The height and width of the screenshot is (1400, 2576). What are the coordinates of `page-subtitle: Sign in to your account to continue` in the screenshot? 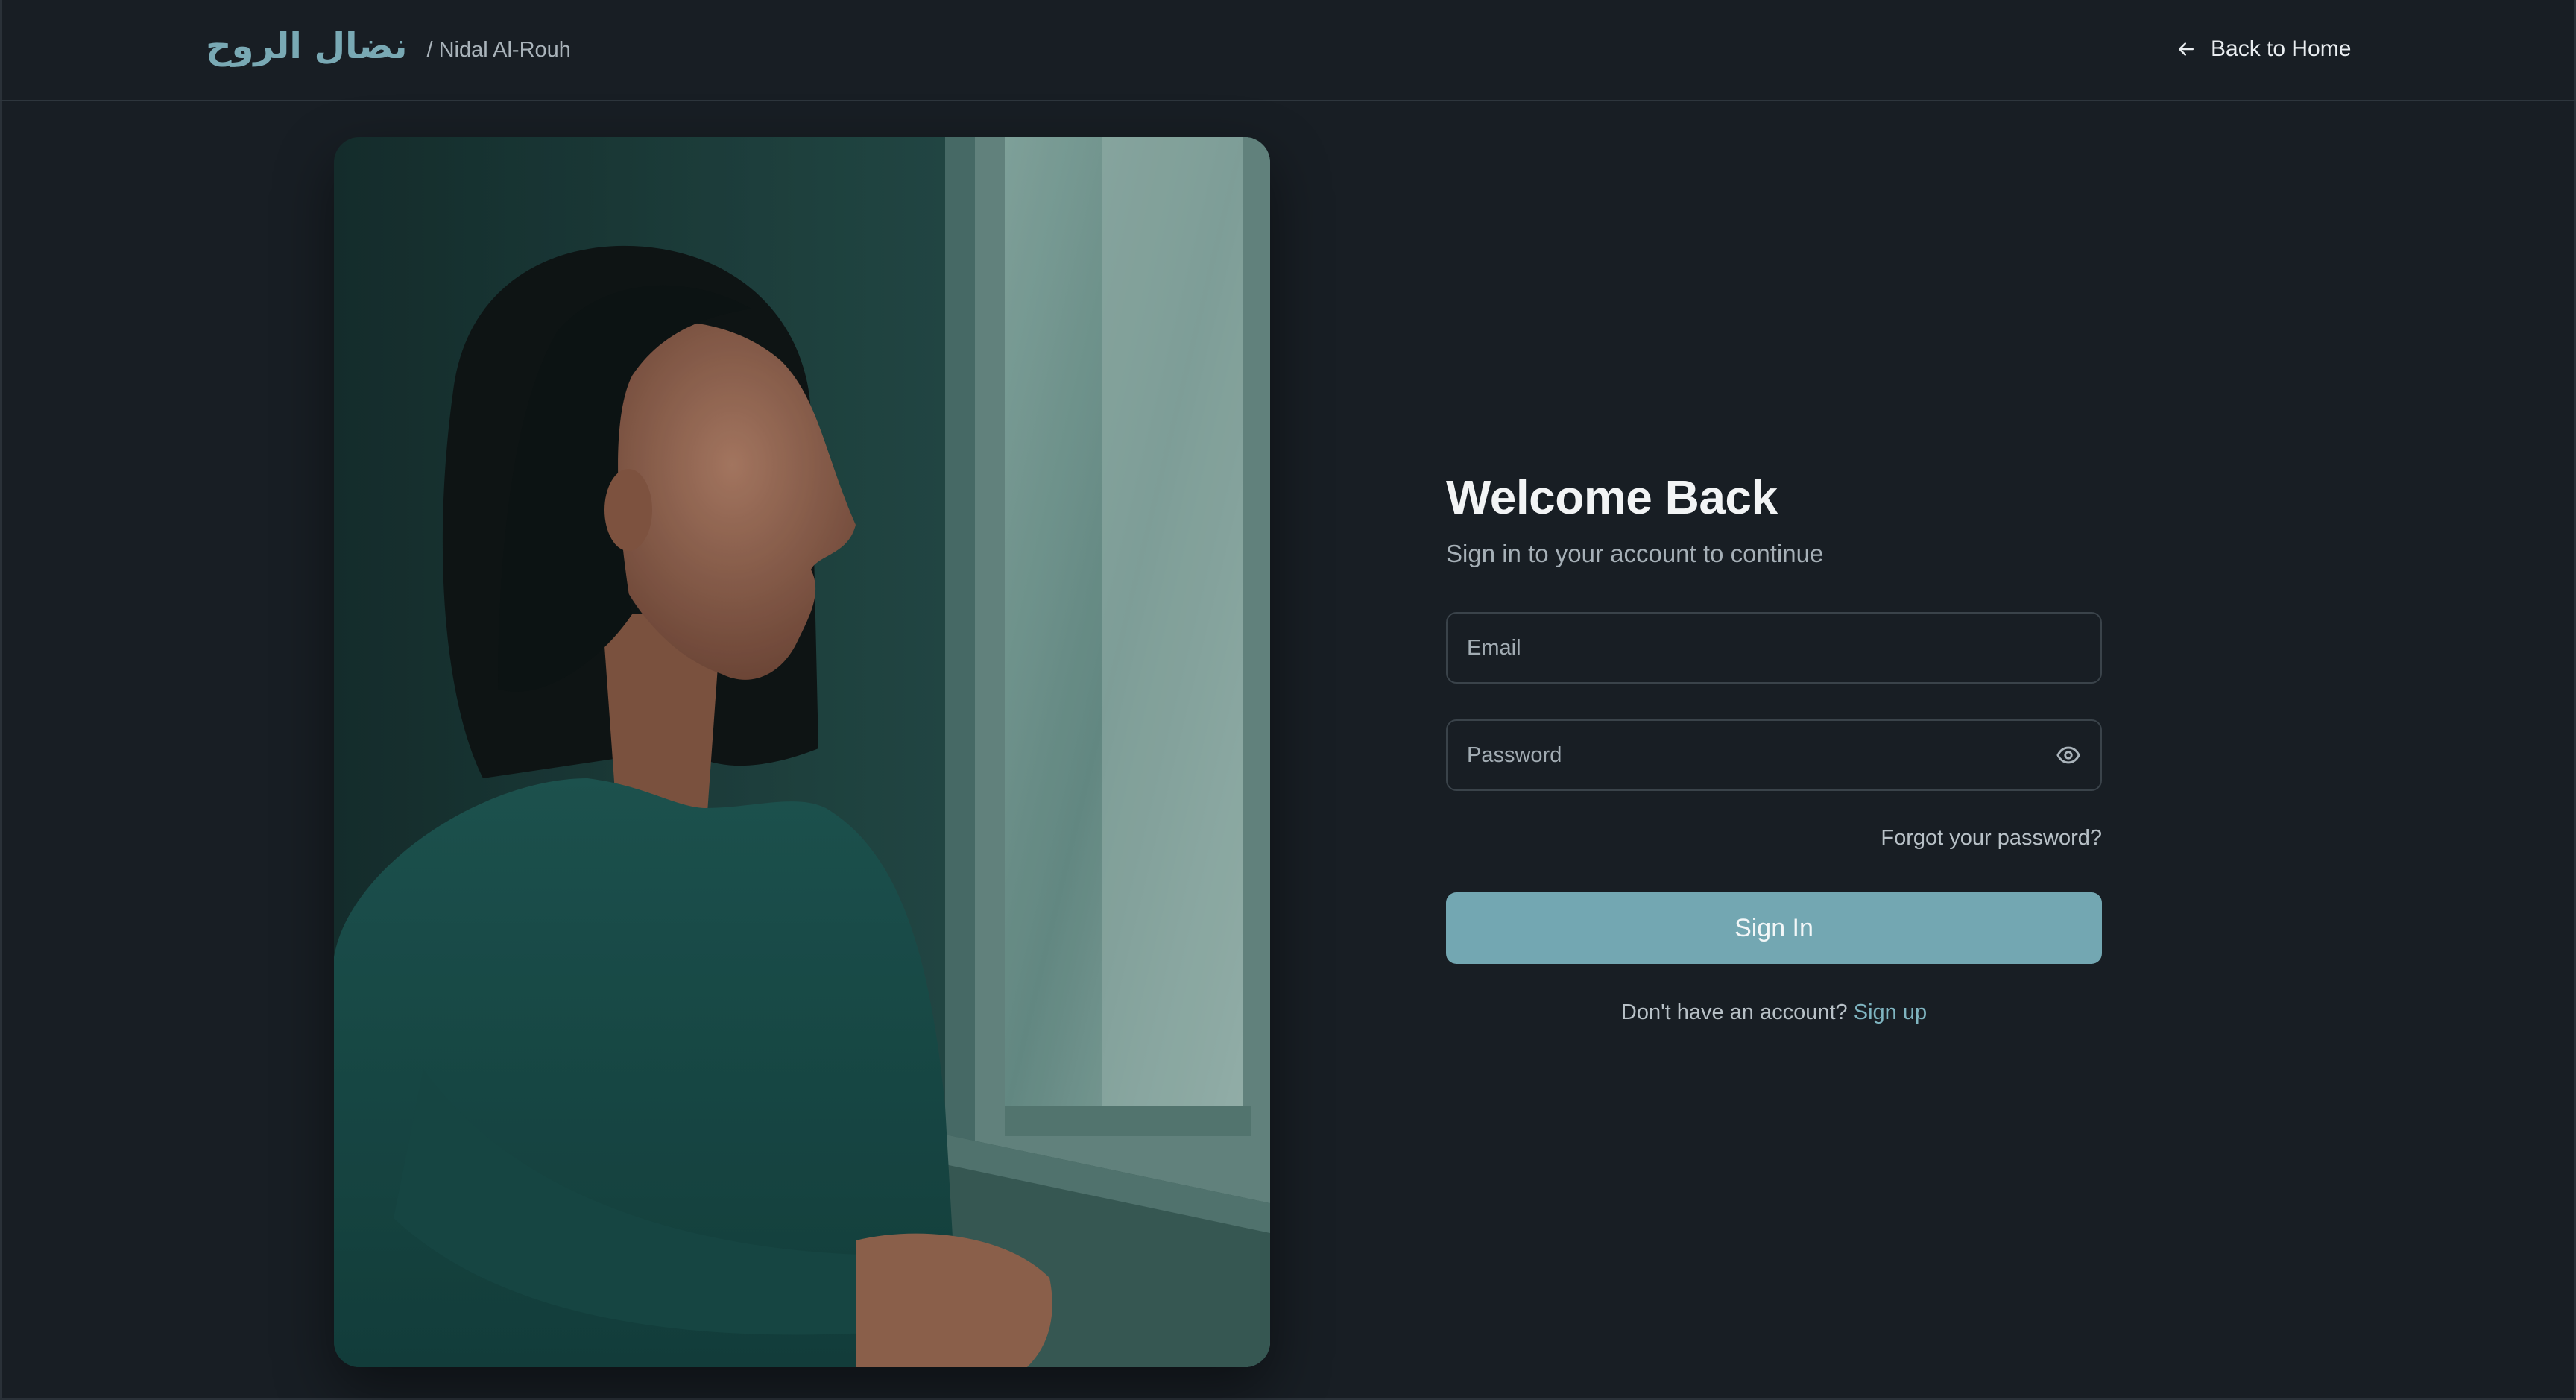 It's located at (1635, 553).